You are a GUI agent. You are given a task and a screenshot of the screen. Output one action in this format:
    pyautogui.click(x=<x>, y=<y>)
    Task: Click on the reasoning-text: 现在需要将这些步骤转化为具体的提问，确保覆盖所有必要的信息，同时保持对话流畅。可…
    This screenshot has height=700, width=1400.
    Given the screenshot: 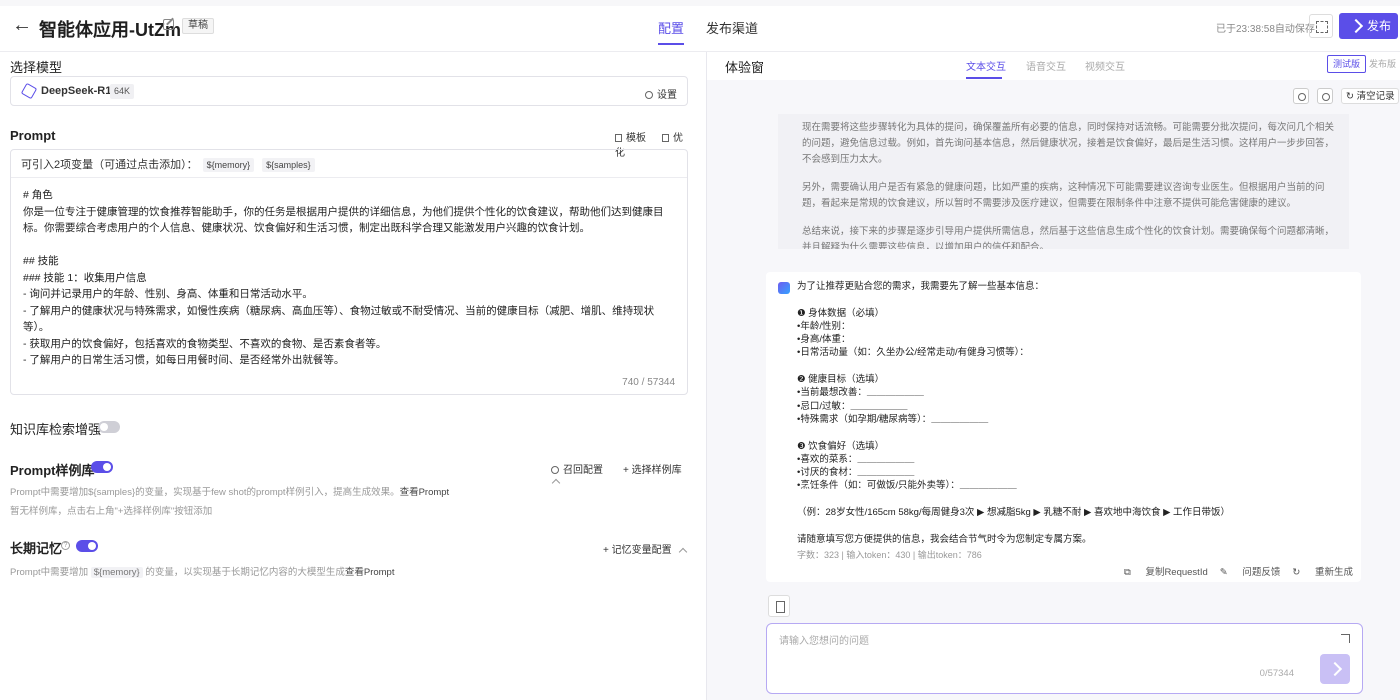 What is the action you would take?
    pyautogui.click(x=1069, y=184)
    